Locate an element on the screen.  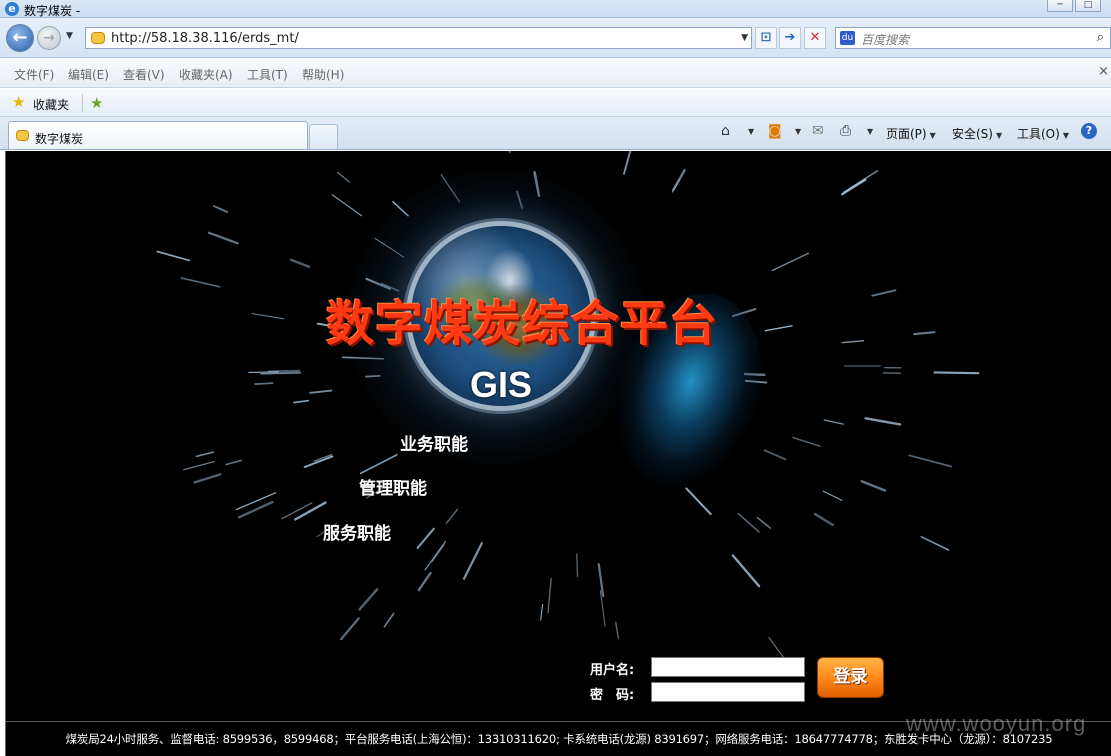
site-favicon-icon is located at coordinates (98, 38).